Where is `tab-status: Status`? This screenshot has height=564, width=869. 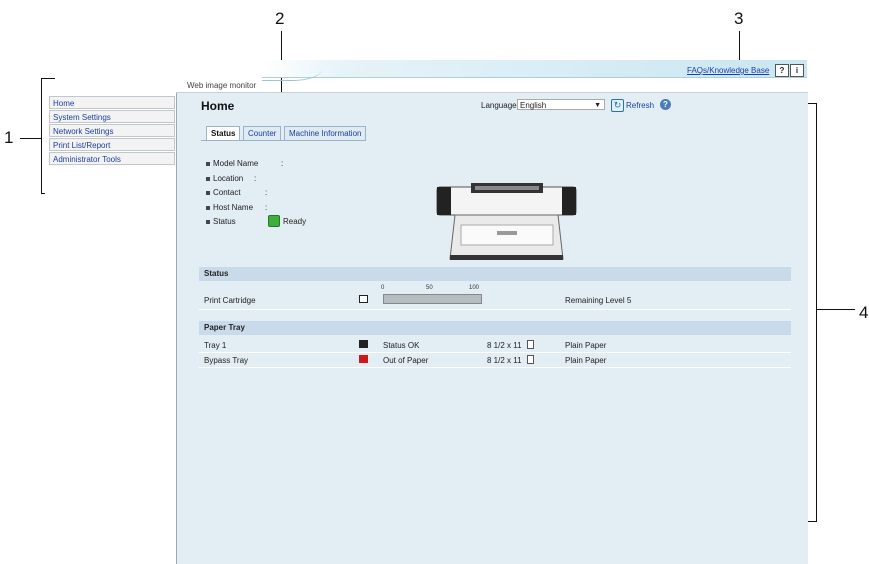
tab-status: Status is located at coordinates (223, 133).